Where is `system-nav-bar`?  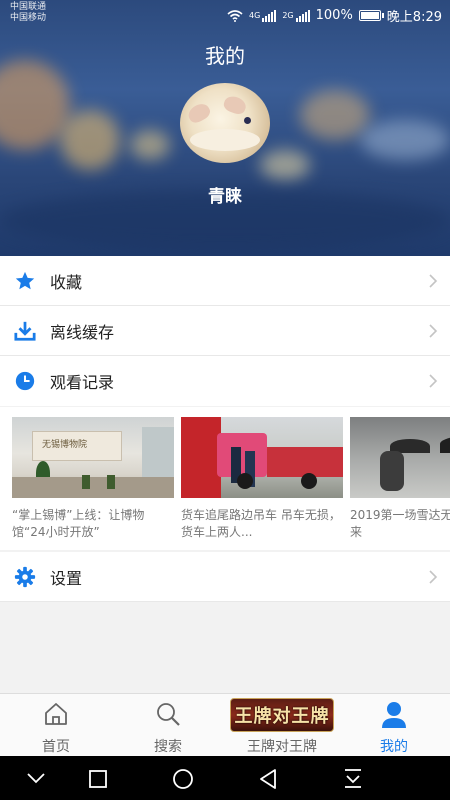
system-nav-bar is located at coordinates (225, 778).